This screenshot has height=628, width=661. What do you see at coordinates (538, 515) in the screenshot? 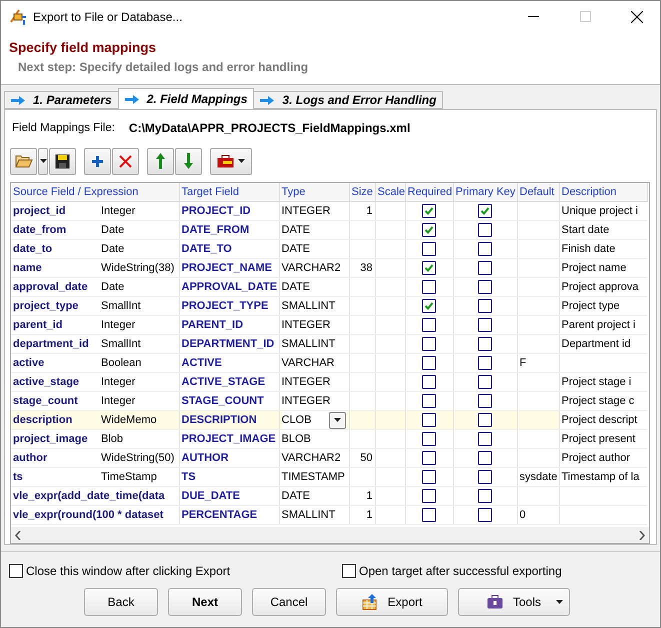
I see `default-cell: 0` at bounding box center [538, 515].